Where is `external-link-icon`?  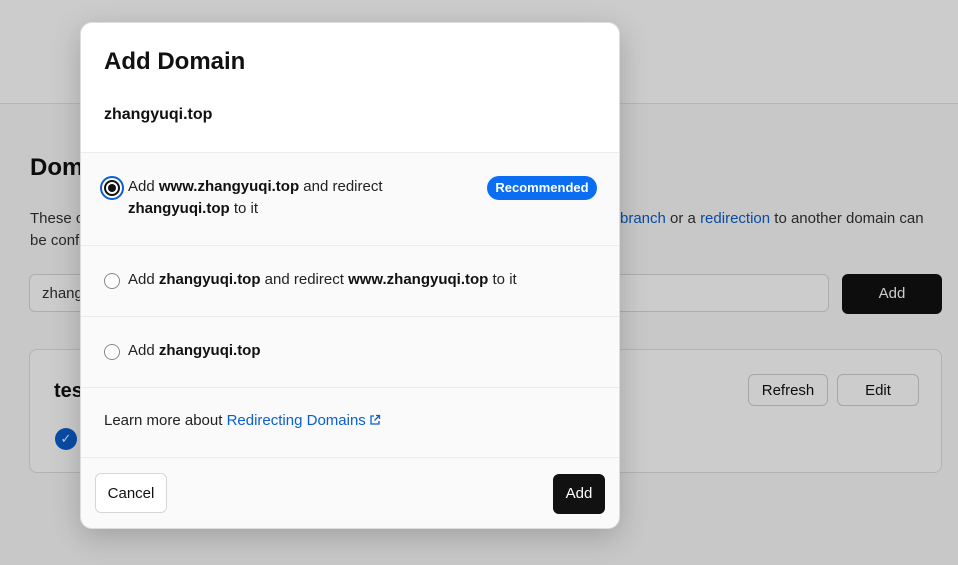
external-link-icon is located at coordinates (375, 419).